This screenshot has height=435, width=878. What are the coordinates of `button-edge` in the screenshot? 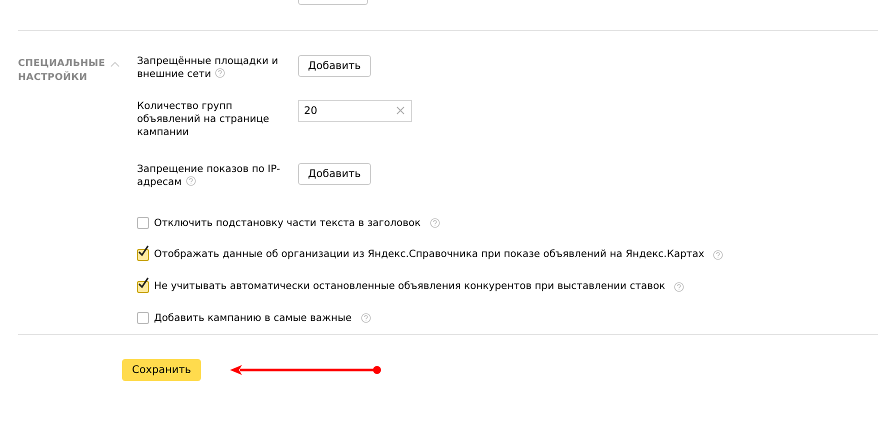 It's located at (333, 2).